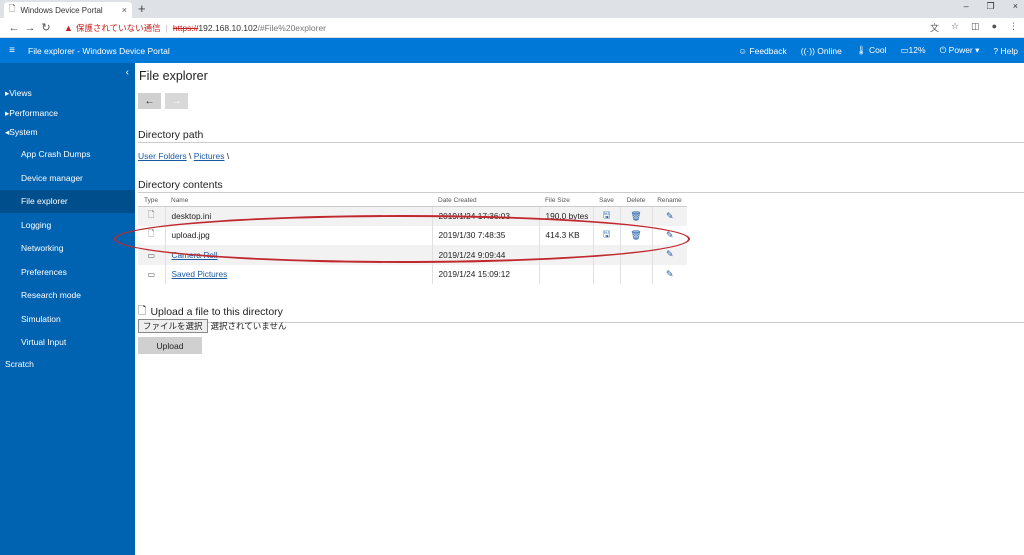 Image resolution: width=1024 pixels, height=555 pixels. I want to click on new-tab-button: +, so click(142, 8).